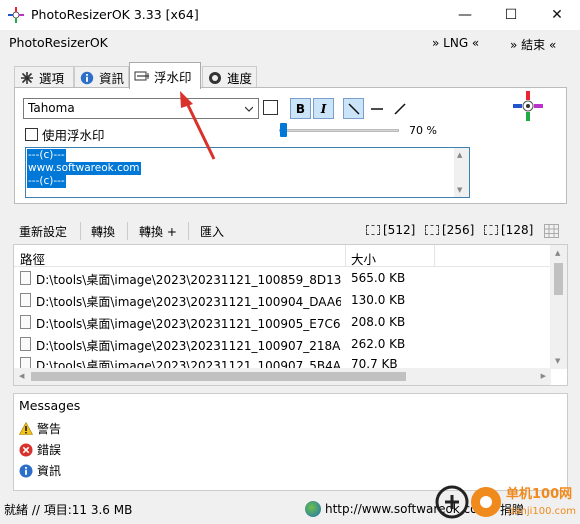 This screenshot has width=580, height=524. What do you see at coordinates (215, 78) in the screenshot?
I see `progress-icon` at bounding box center [215, 78].